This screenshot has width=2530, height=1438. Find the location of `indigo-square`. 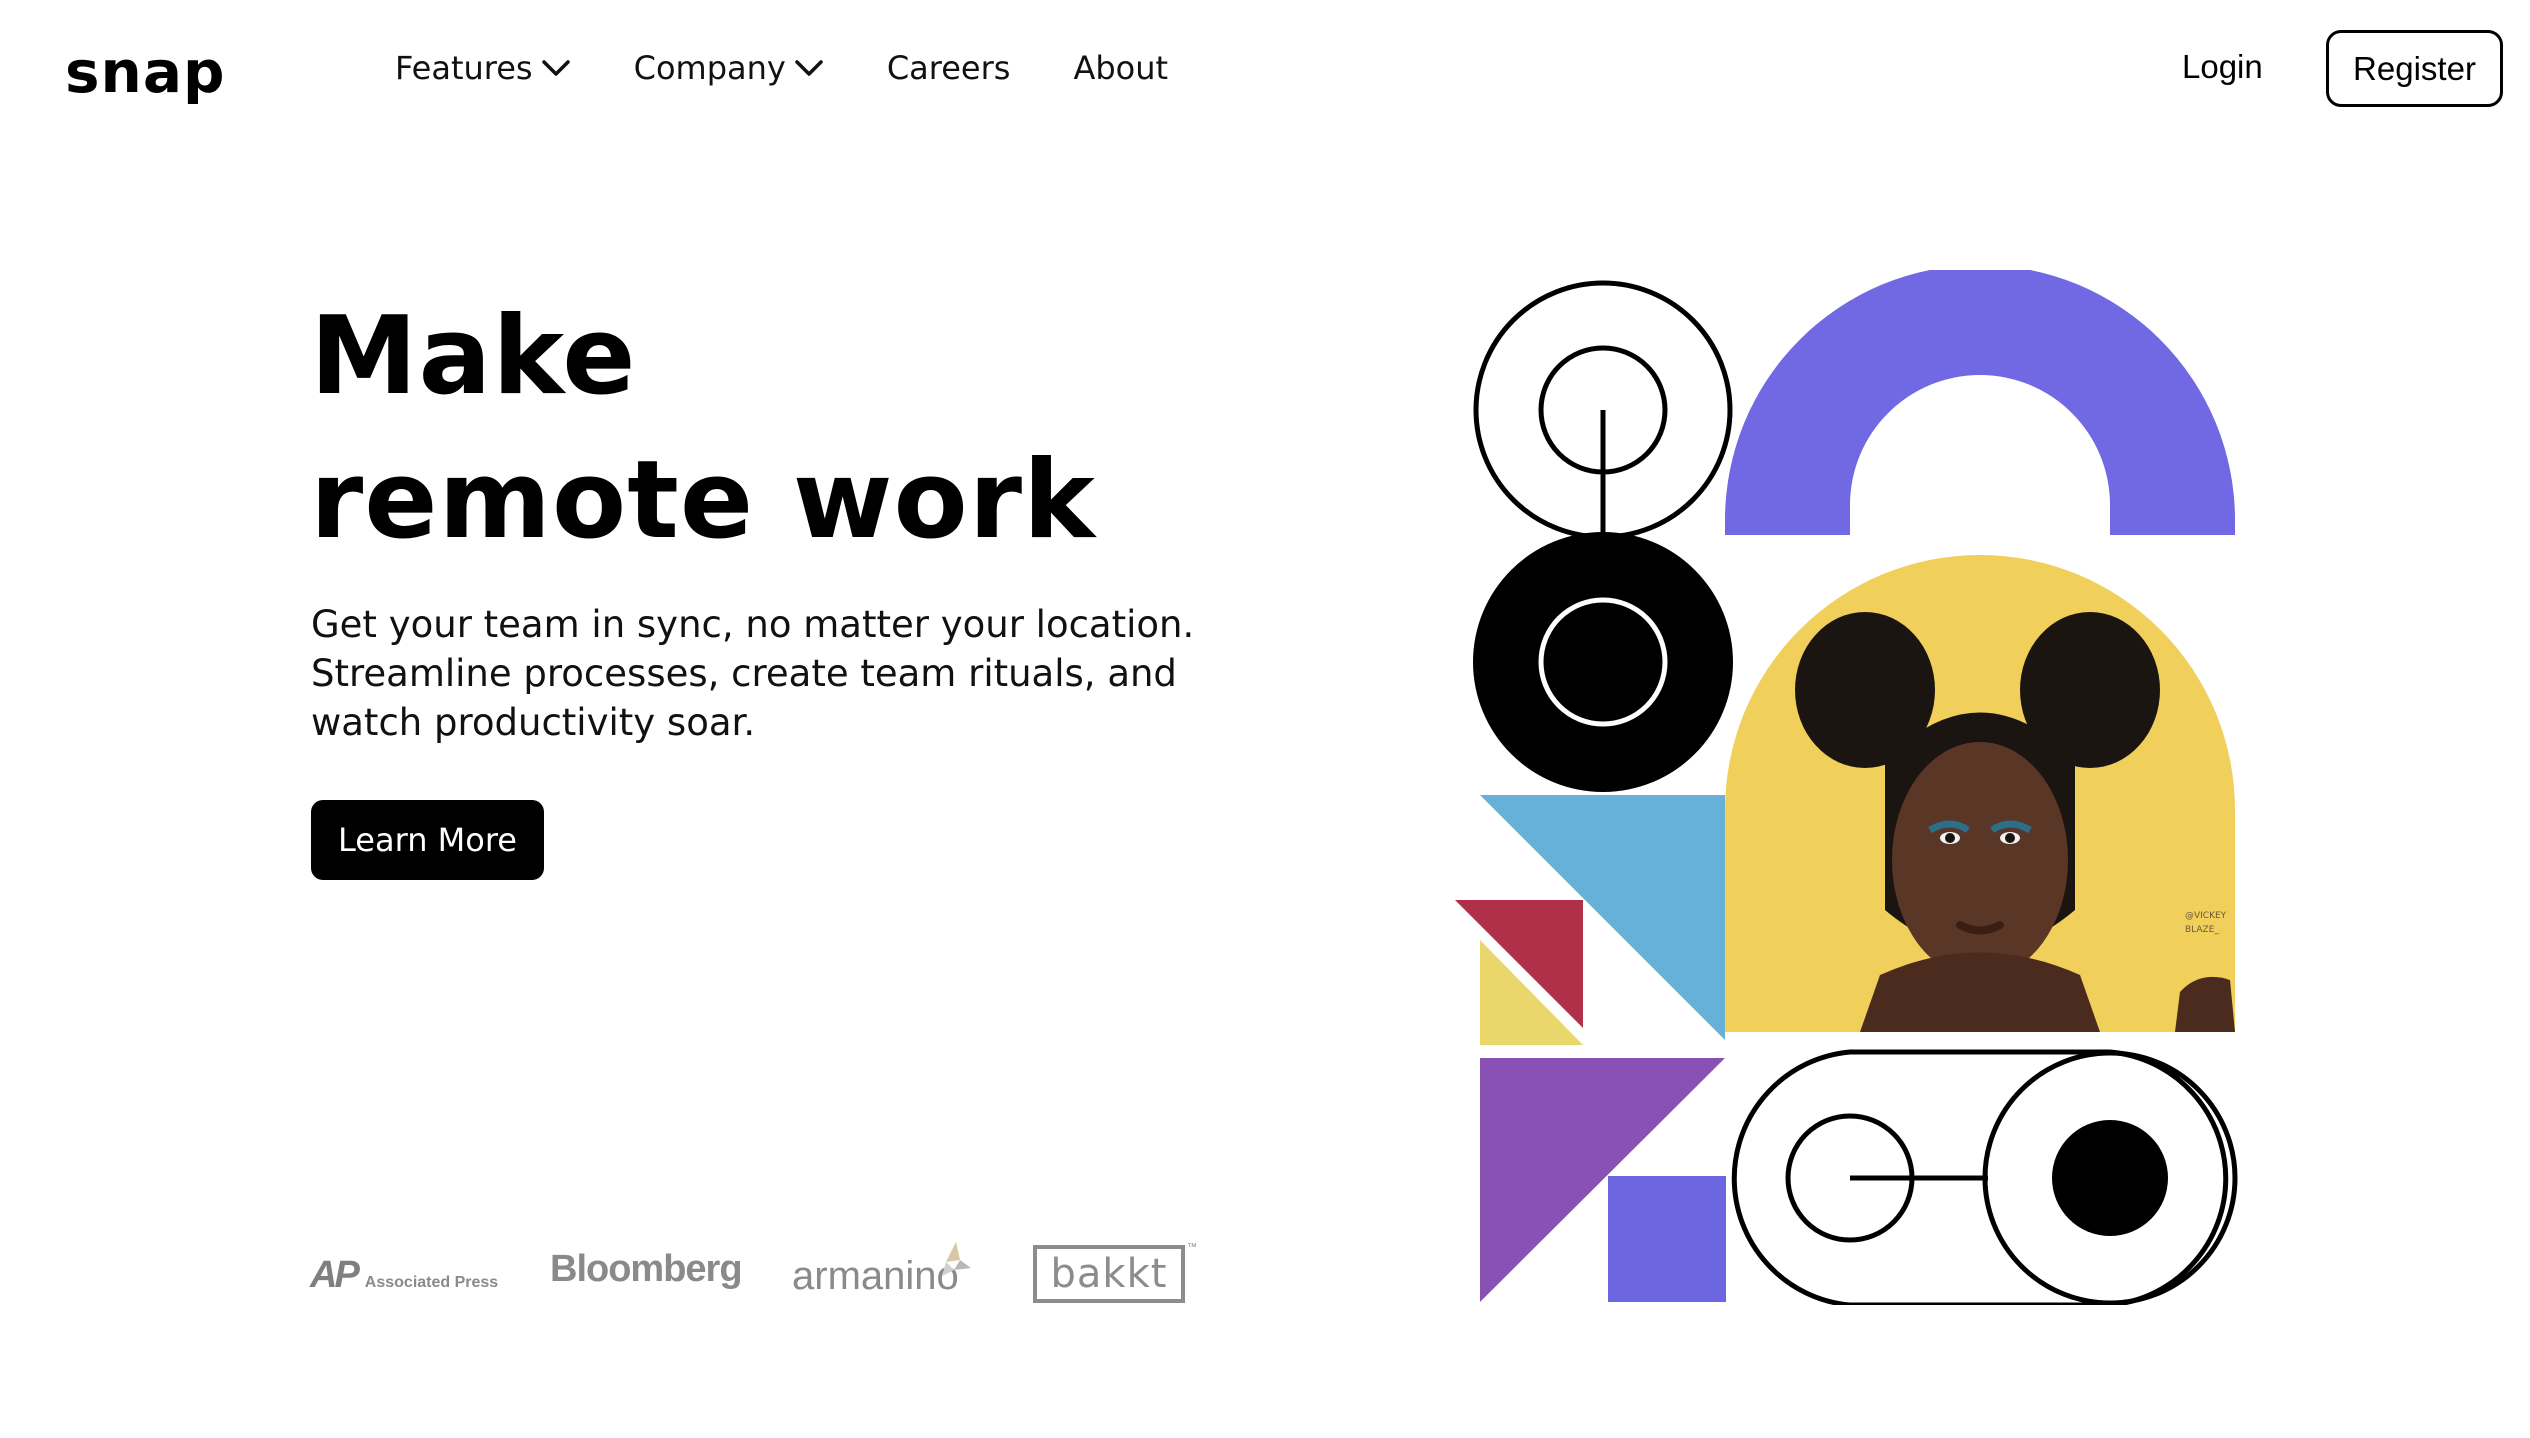

indigo-square is located at coordinates (1667, 1239).